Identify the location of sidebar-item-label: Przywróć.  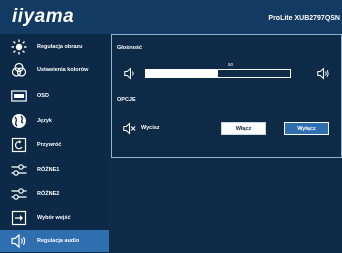
(49, 145).